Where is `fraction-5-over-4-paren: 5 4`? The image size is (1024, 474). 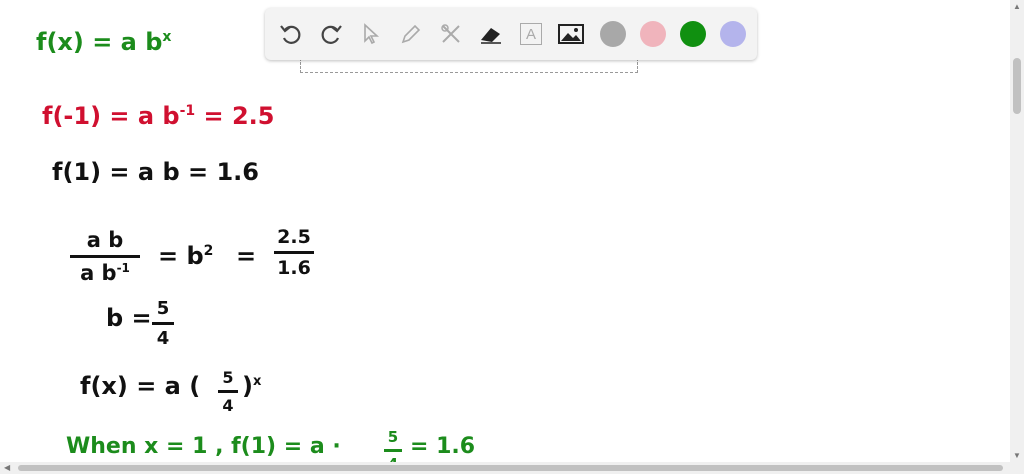
fraction-5-over-4-paren: 5 4 is located at coordinates (228, 391).